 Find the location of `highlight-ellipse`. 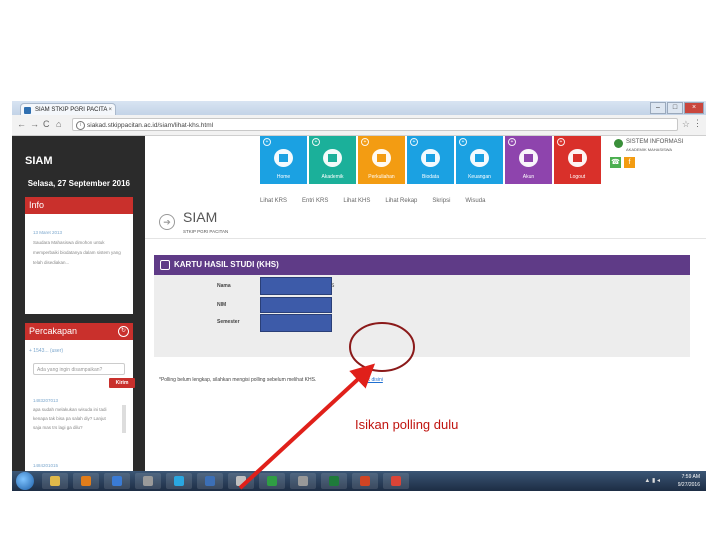

highlight-ellipse is located at coordinates (382, 347).